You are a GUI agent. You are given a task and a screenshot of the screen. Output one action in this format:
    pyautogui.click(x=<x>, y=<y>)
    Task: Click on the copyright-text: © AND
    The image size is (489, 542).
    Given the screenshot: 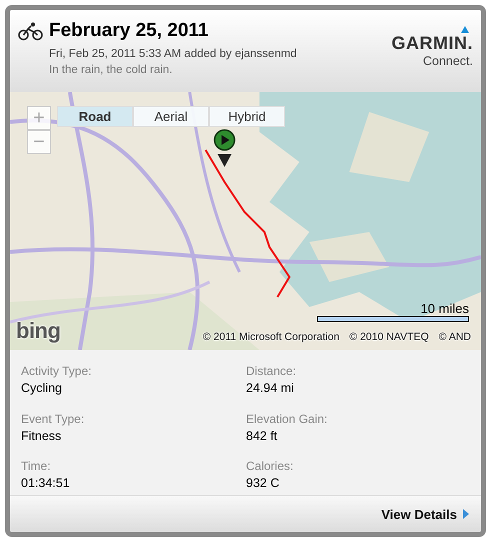 What is the action you would take?
    pyautogui.click(x=454, y=337)
    